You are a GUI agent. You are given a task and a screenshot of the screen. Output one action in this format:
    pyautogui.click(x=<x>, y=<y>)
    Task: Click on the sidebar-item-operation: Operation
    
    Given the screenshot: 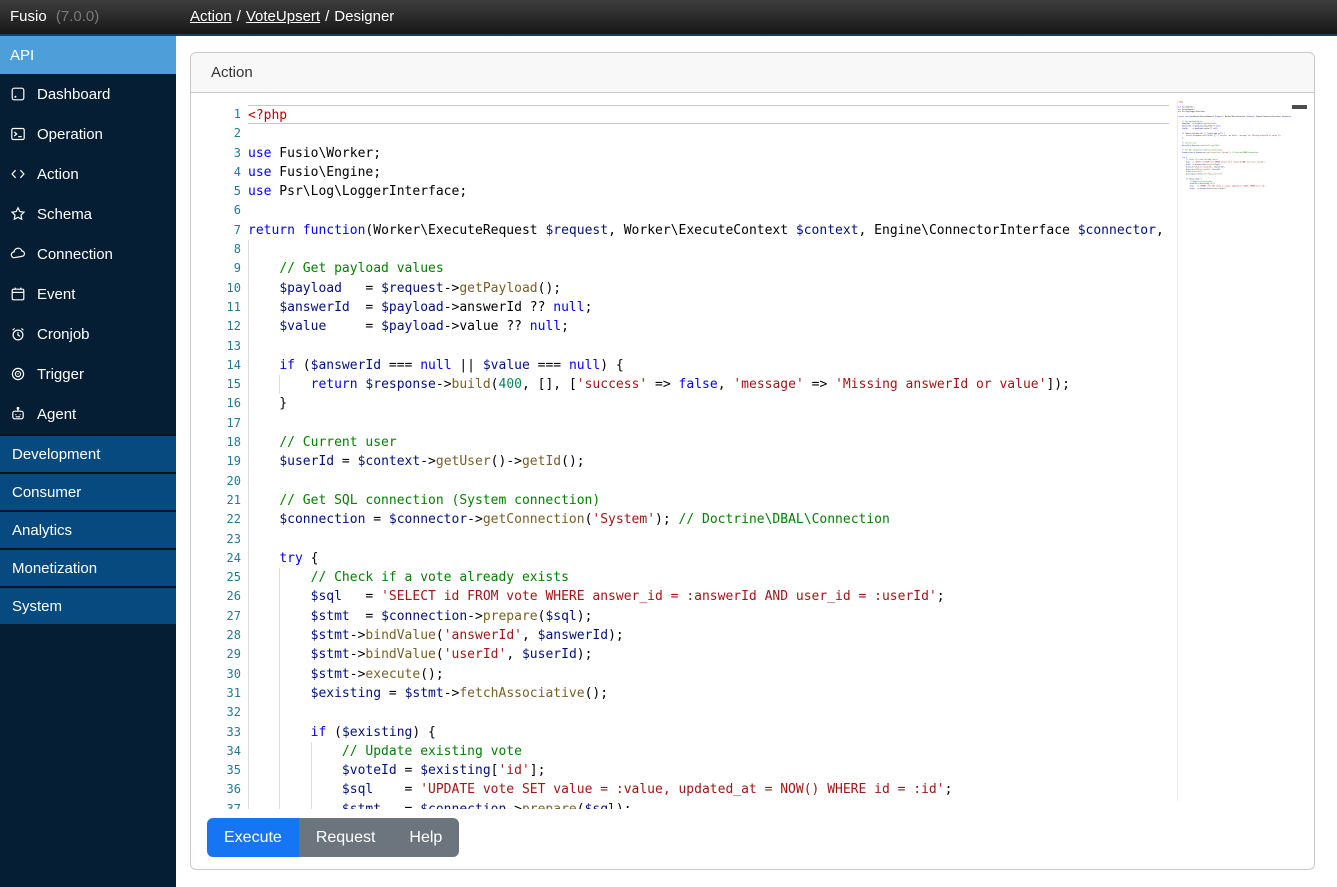 What is the action you would take?
    pyautogui.click(x=88, y=134)
    